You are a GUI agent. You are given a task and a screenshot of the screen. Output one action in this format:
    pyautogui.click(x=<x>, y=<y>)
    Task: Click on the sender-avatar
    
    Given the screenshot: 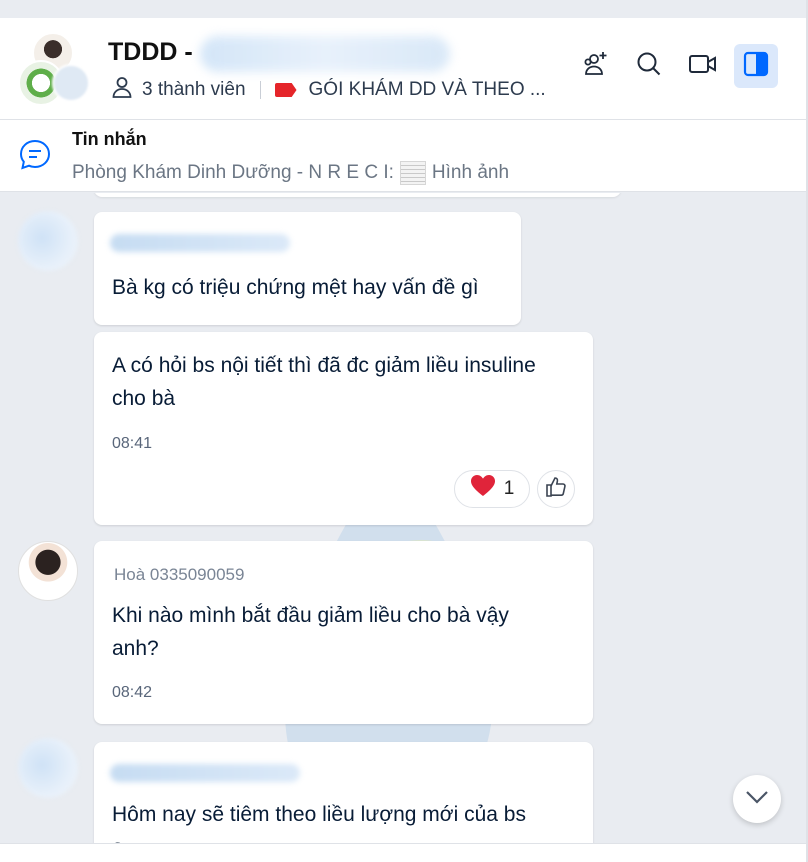 What is the action you would take?
    pyautogui.click(x=48, y=571)
    